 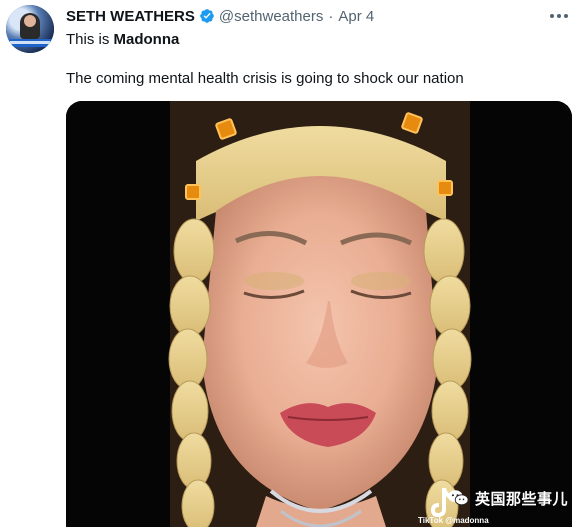 What do you see at coordinates (356, 16) in the screenshot?
I see `tweet-date: Apr 4` at bounding box center [356, 16].